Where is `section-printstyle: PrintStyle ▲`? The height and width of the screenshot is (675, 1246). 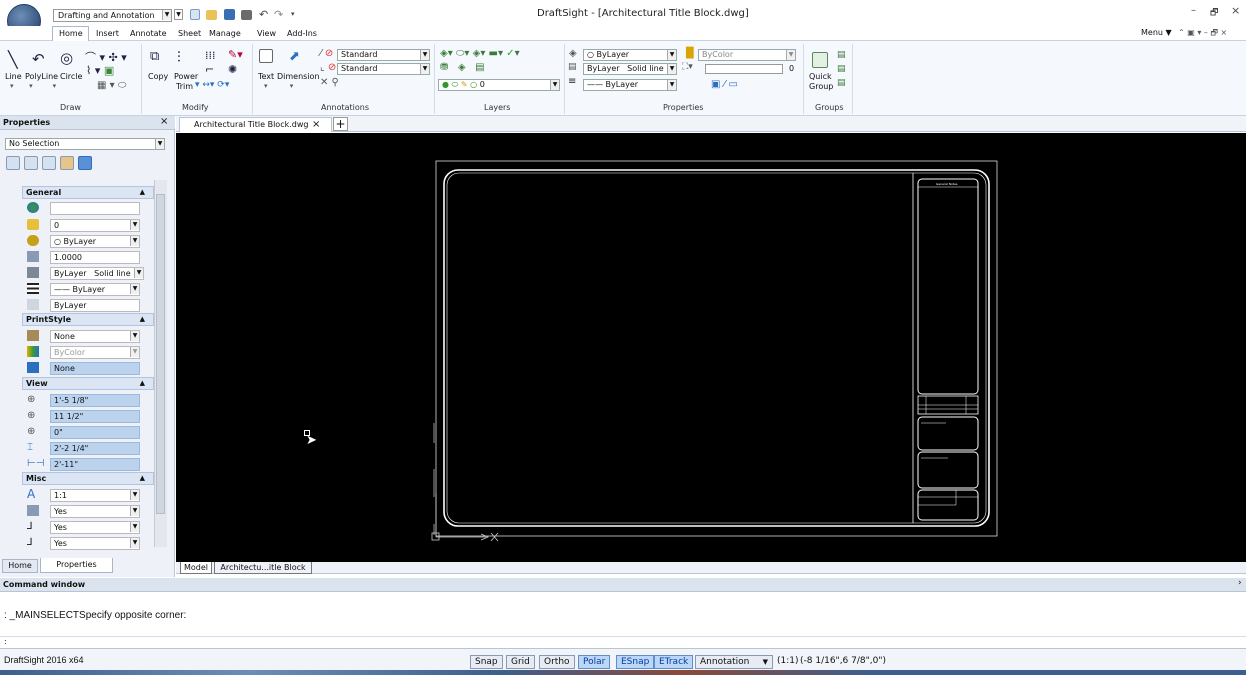
section-printstyle: PrintStyle ▲ is located at coordinates (88, 319).